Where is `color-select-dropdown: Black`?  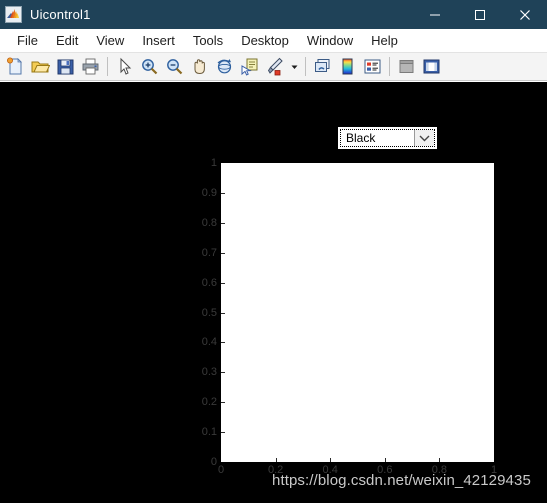
color-select-dropdown: Black is located at coordinates (387, 138).